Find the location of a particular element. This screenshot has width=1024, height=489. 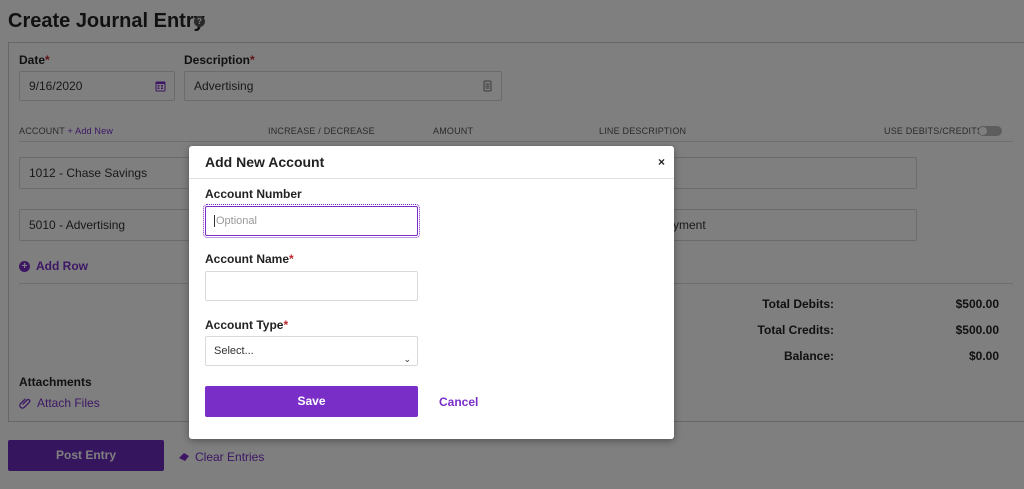

account-number-input: Optional is located at coordinates (311, 221).